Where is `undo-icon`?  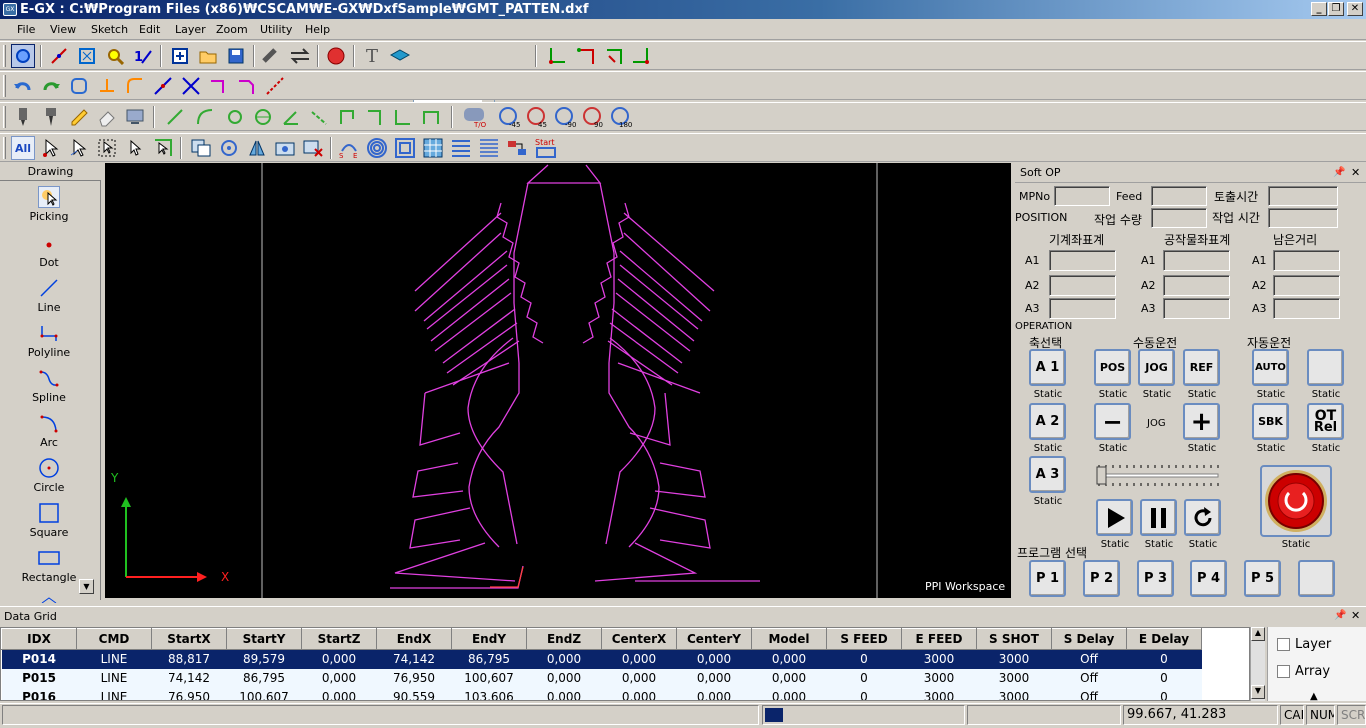
undo-icon is located at coordinates (23, 86).